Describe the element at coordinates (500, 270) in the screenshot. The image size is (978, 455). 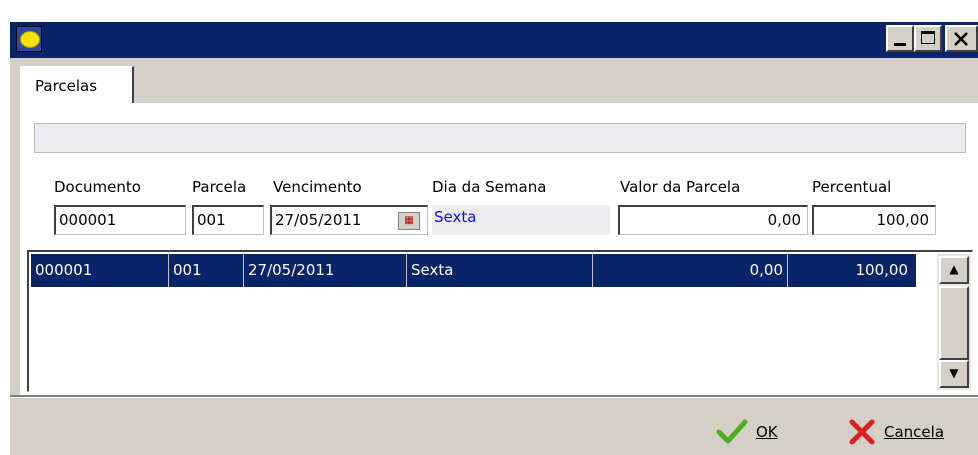
I see `cell-dia: Sexta` at that location.